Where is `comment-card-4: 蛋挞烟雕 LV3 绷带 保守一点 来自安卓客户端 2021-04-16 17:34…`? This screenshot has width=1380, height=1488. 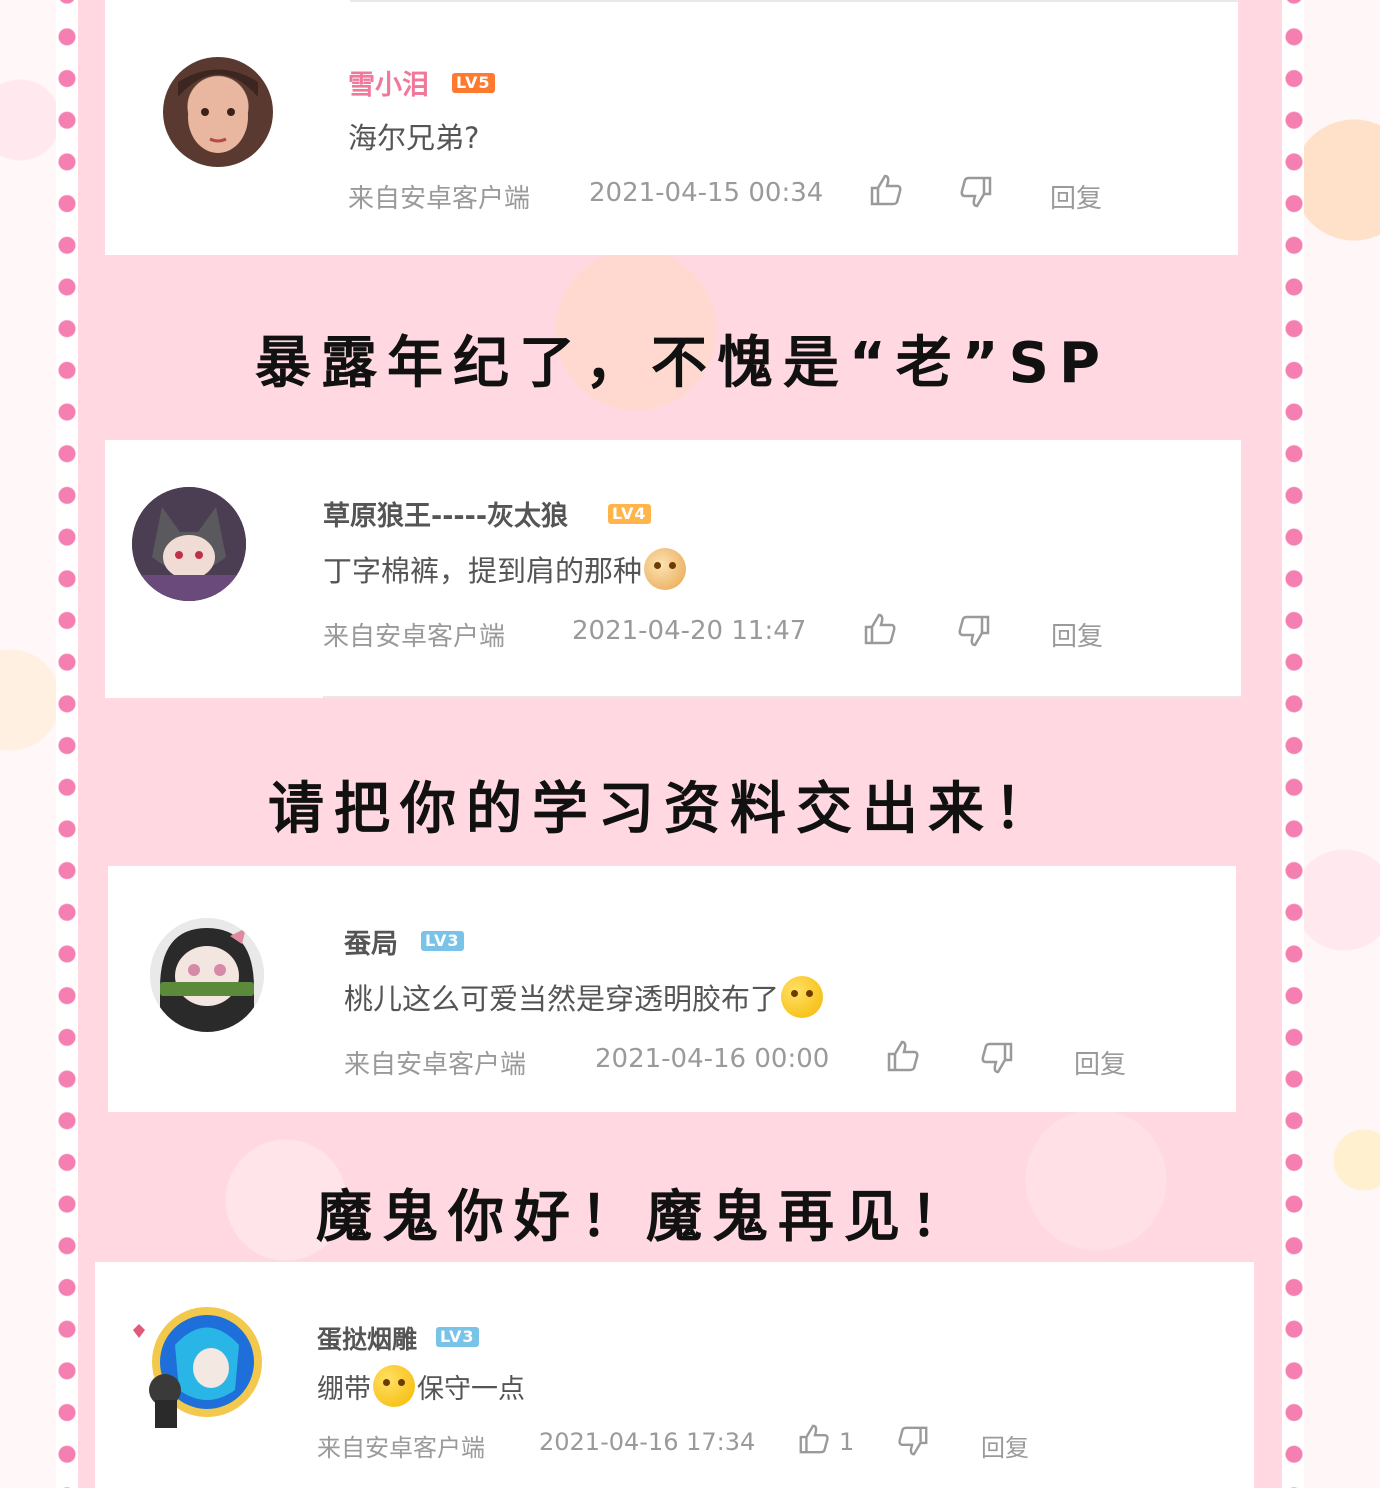
comment-card-4: 蛋挞烟雕 LV3 绷带 保守一点 来自安卓客户端 2021-04-16 17:34… is located at coordinates (674, 1375).